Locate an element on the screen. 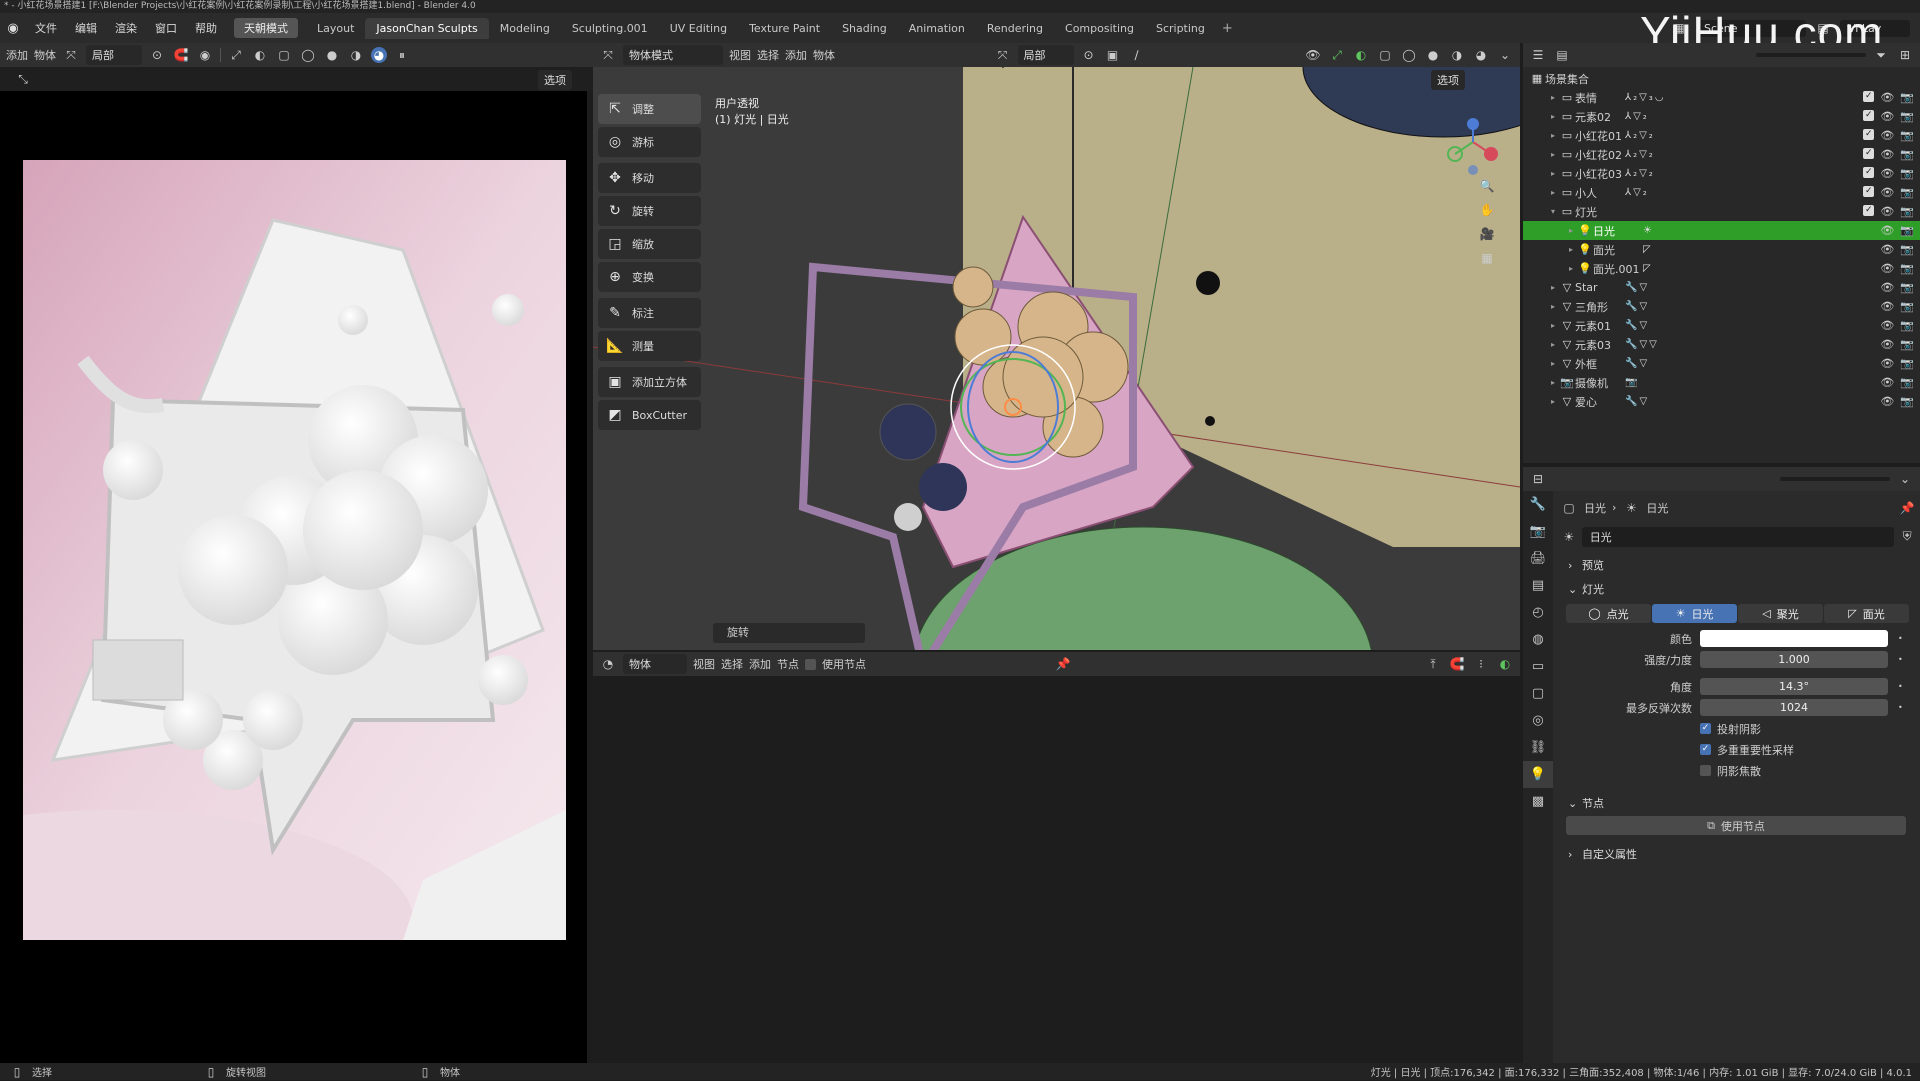 The height and width of the screenshot is (1081, 1920). preview-panel: › 预览 is located at coordinates (1738, 565).